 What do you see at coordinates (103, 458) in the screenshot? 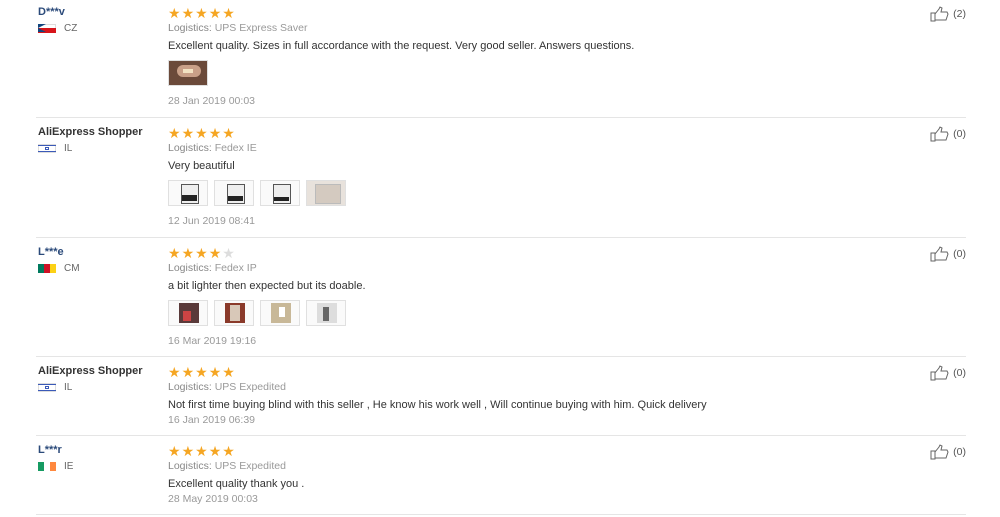
I see `reviewer-info: L***r IE` at bounding box center [103, 458].